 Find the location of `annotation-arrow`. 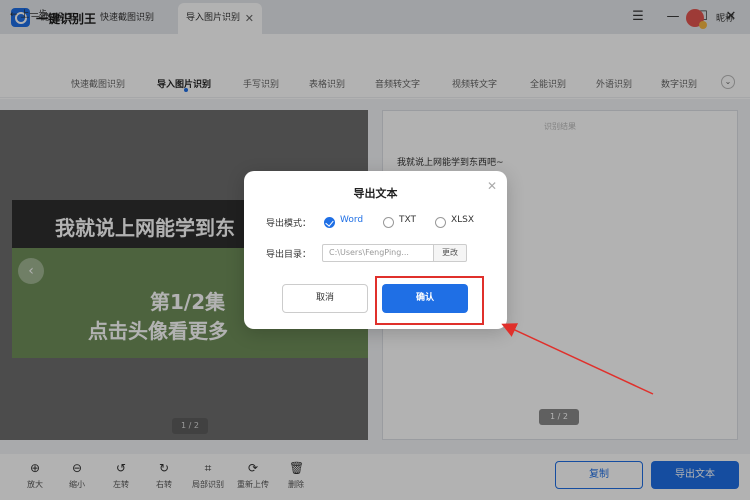

annotation-arrow is located at coordinates (577, 359).